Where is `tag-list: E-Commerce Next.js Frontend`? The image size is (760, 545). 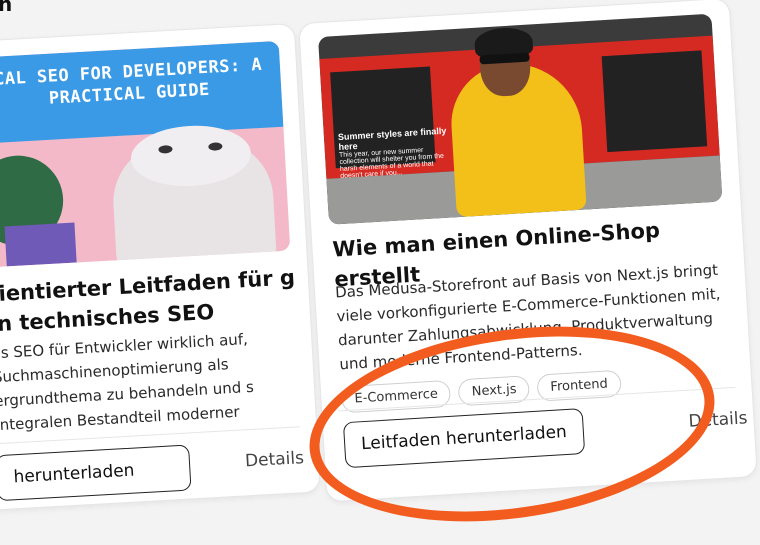 tag-list: E-Commerce Next.js Frontend is located at coordinates (481, 391).